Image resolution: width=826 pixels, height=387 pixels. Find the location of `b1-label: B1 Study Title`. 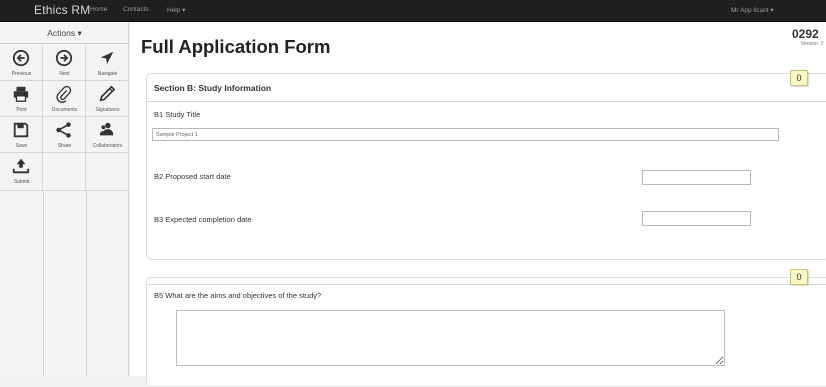

b1-label: B1 Study Title is located at coordinates (177, 114).